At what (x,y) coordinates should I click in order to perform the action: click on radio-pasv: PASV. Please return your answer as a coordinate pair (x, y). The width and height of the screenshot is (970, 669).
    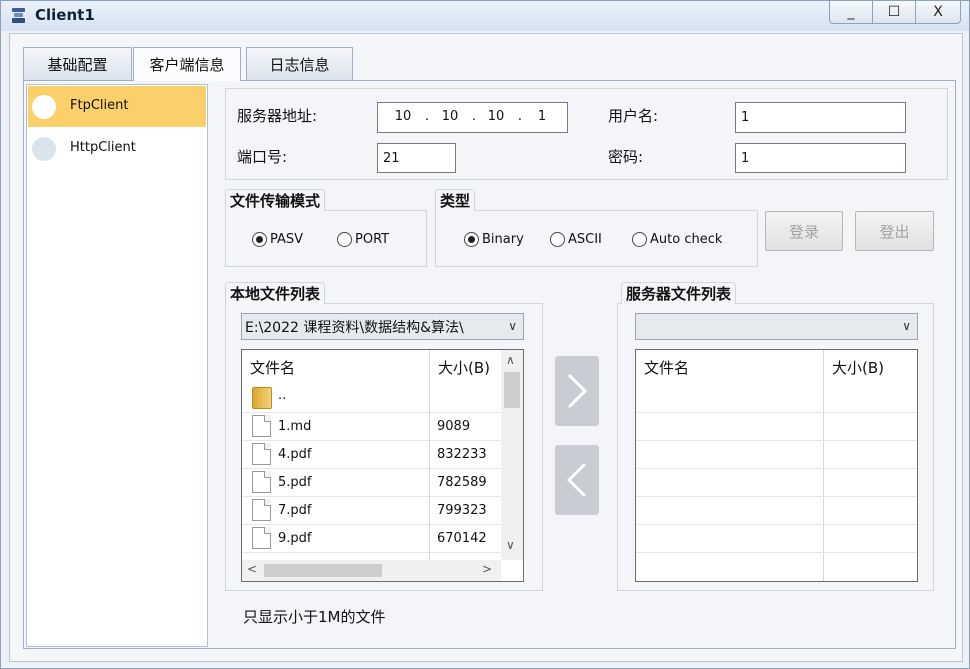
    Looking at the image, I should click on (277, 239).